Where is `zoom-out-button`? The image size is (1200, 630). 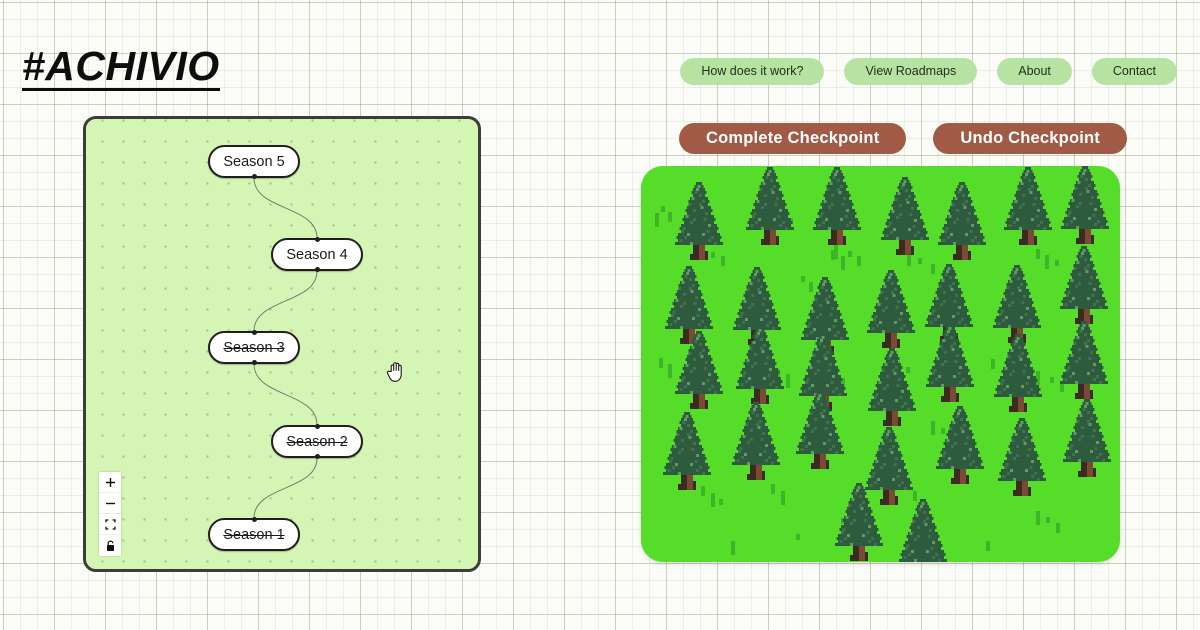 zoom-out-button is located at coordinates (110, 503).